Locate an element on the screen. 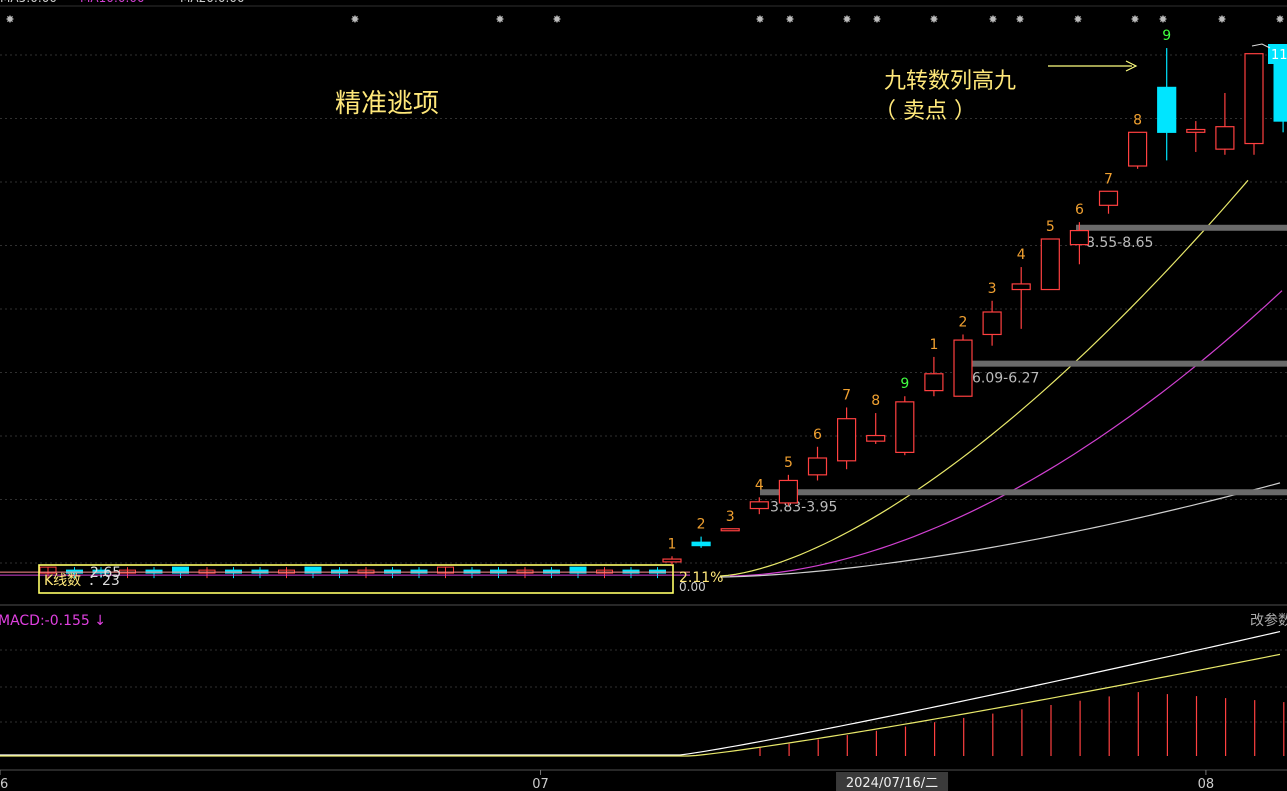 The width and height of the screenshot is (1287, 791). box-price: 2.65 is located at coordinates (105, 573).